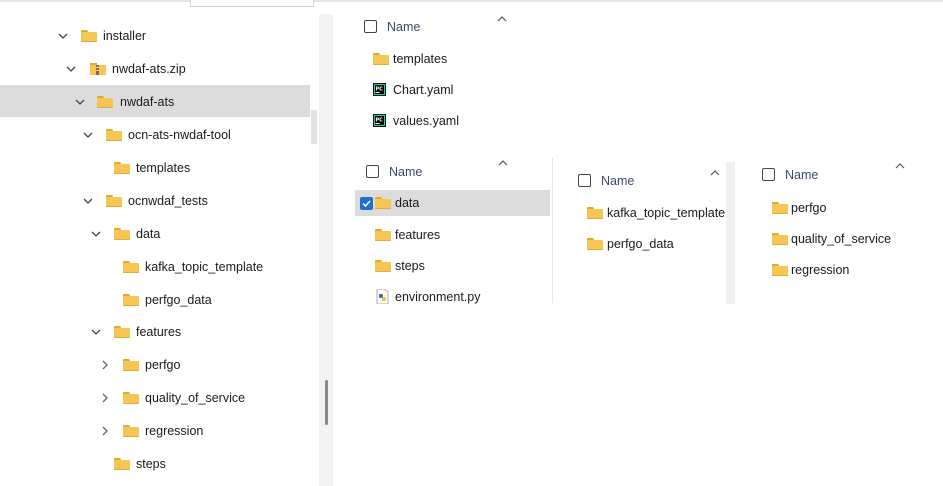 Image resolution: width=943 pixels, height=486 pixels. Describe the element at coordinates (640, 244) in the screenshot. I see `list-item-label: perfgo_data` at that location.